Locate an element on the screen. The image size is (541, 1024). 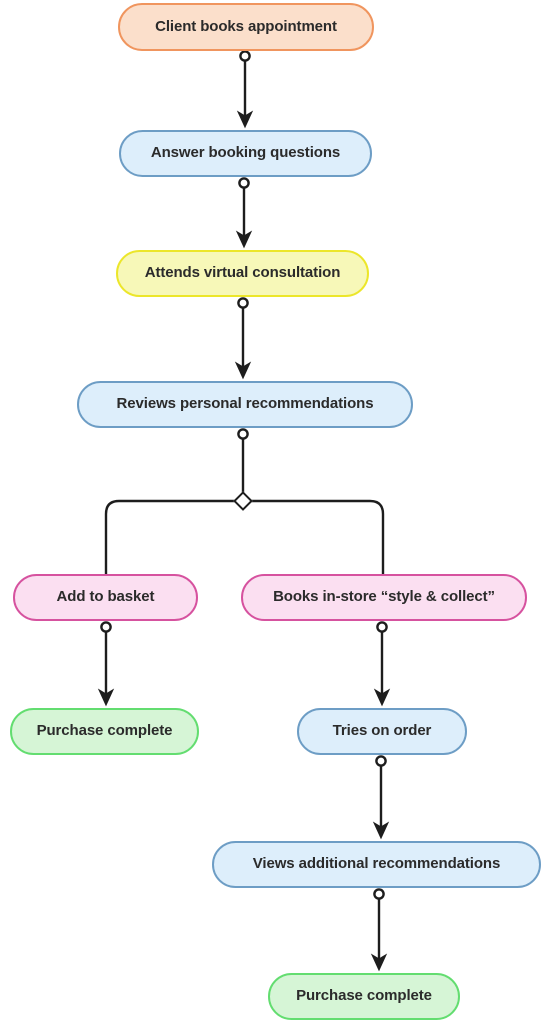
node-client-books-appointment: Client books appointment is located at coordinates (246, 27).